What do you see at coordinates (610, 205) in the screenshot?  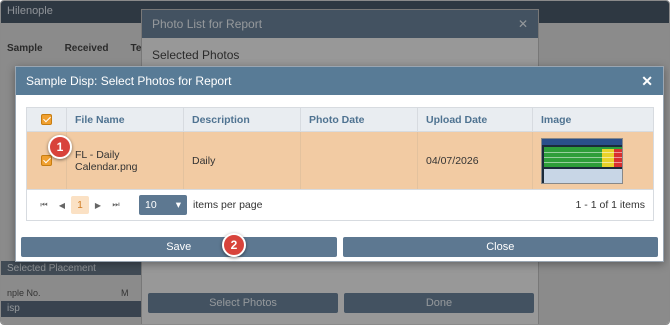 I see `pager-info: 1 - 1 of 1 items` at bounding box center [610, 205].